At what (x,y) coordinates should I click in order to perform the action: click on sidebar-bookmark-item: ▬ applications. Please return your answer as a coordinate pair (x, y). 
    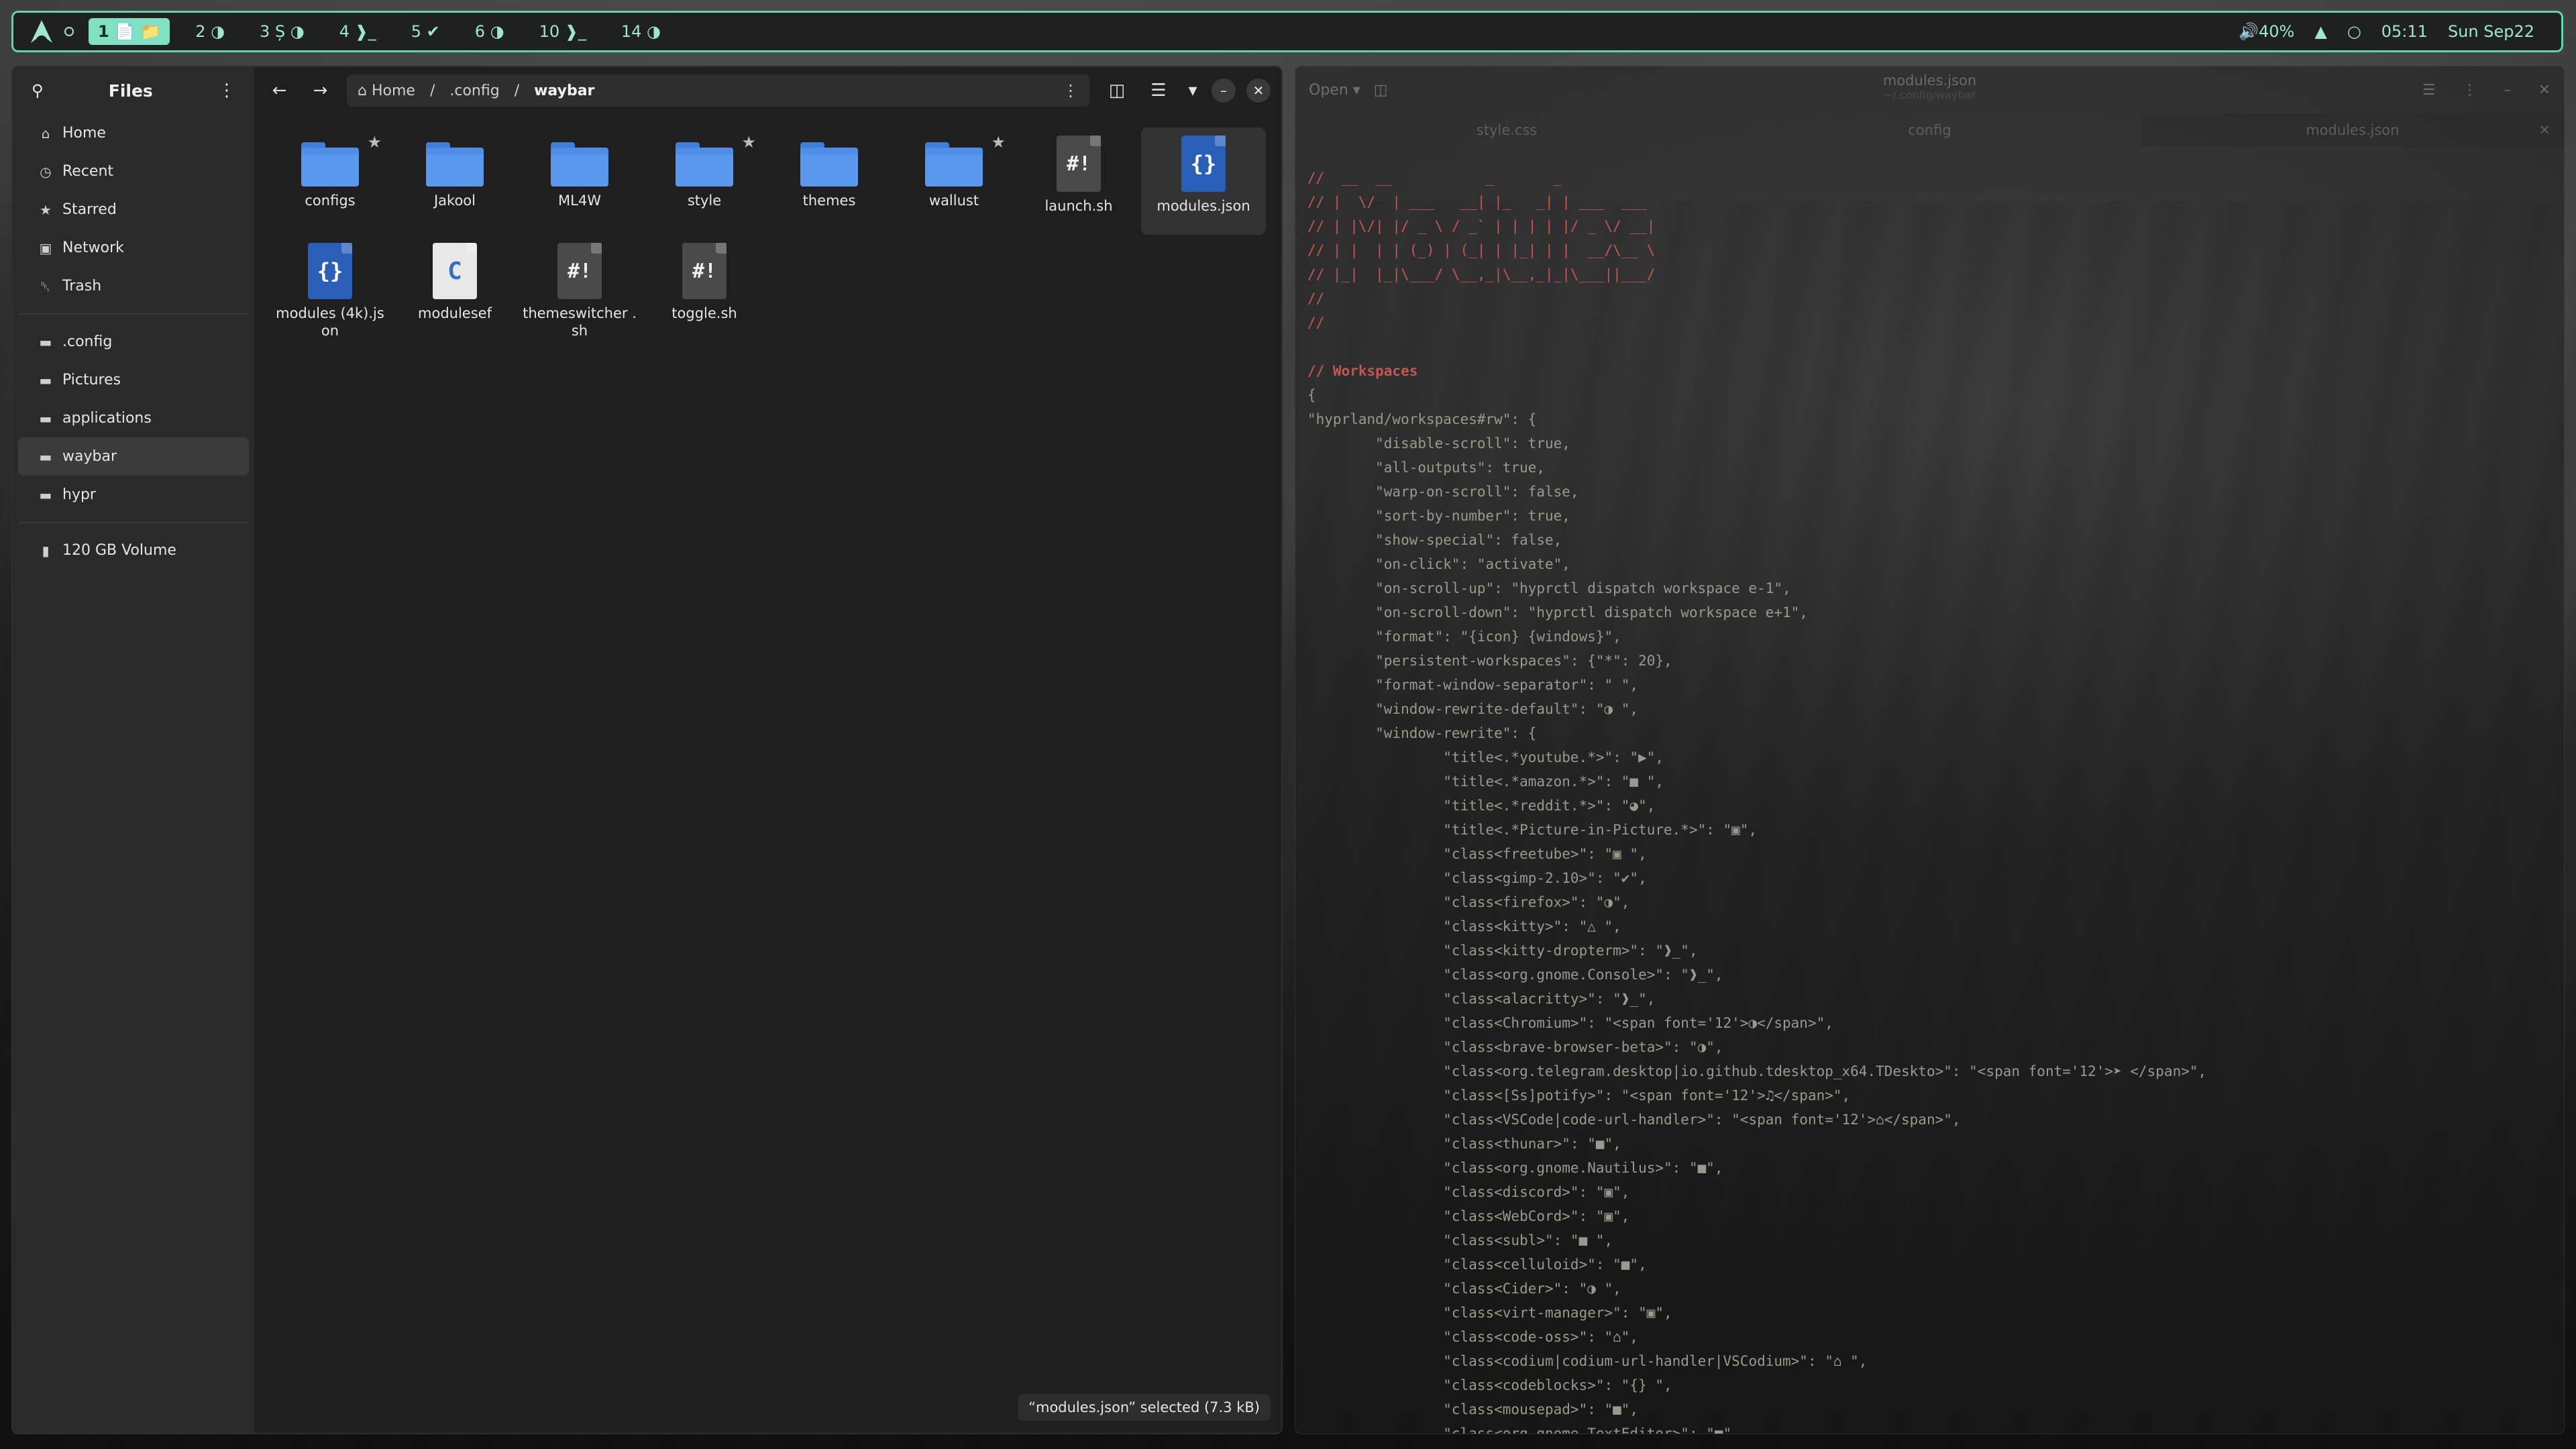
    Looking at the image, I should click on (133, 418).